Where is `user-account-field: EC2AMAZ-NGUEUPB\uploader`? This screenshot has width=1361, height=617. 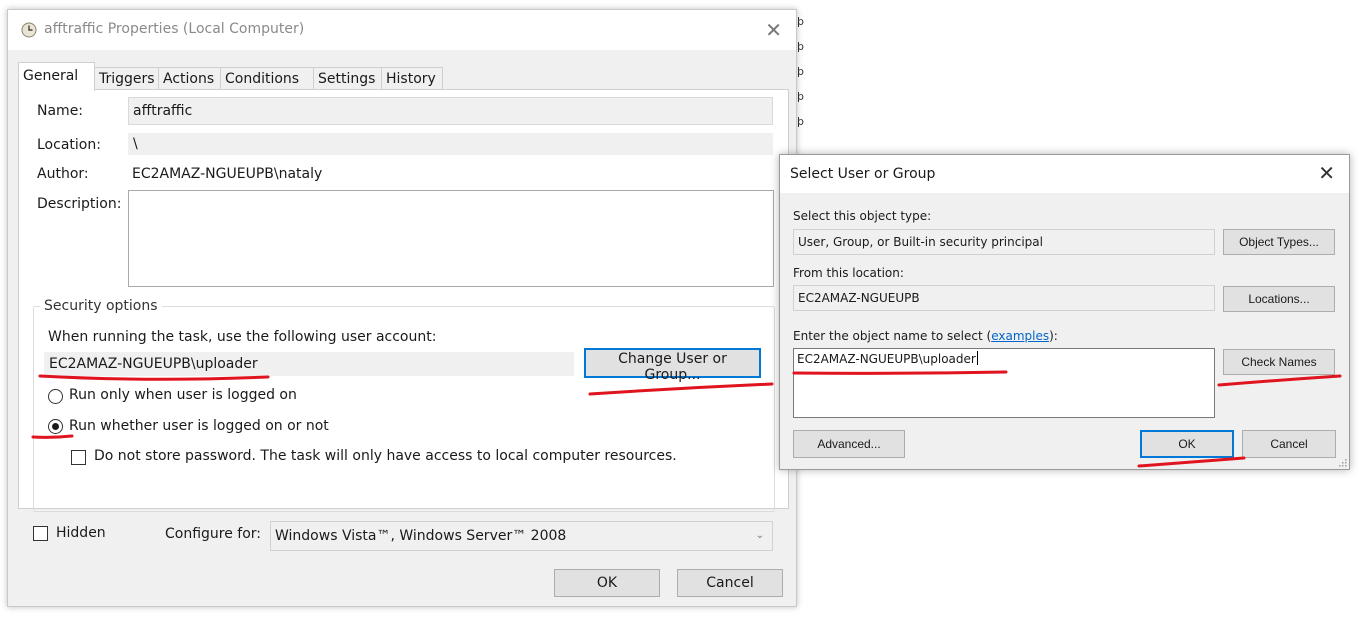
user-account-field: EC2AMAZ-NGUEUPB\uploader is located at coordinates (309, 364).